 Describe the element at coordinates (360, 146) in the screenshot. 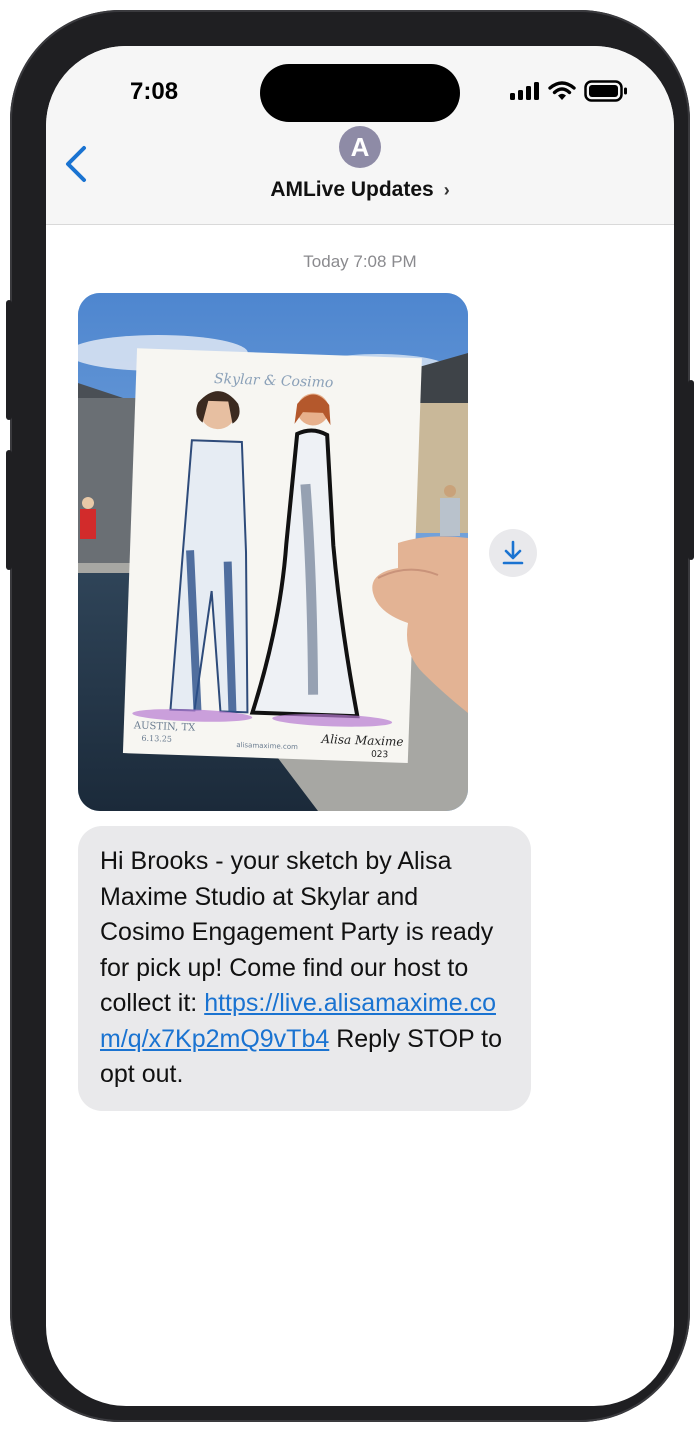

I see `avatar-initial: A` at that location.